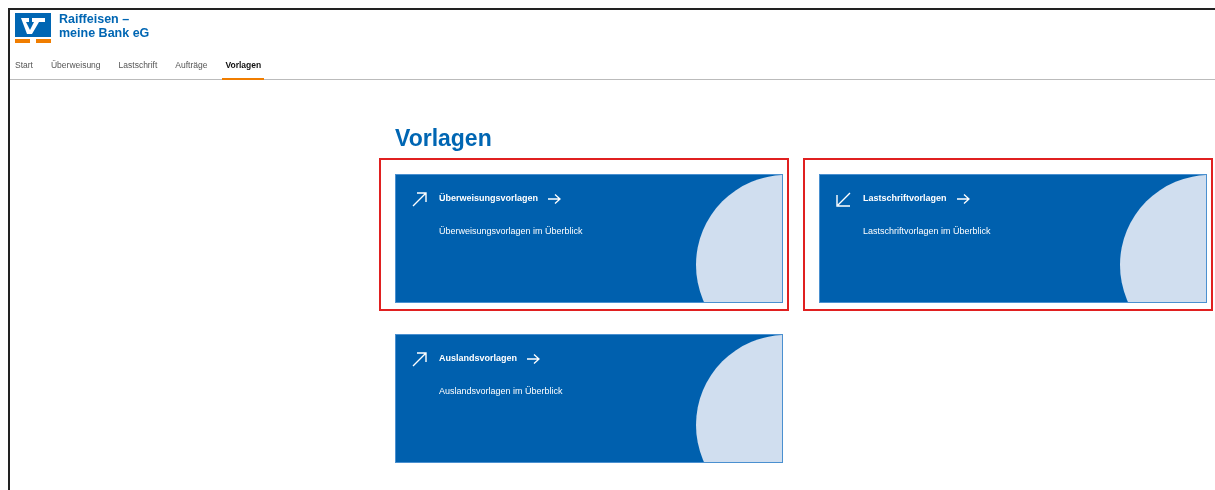 Image resolution: width=1215 pixels, height=490 pixels. Describe the element at coordinates (905, 198) in the screenshot. I see `card-title: Lastschriftvorlagen` at that location.